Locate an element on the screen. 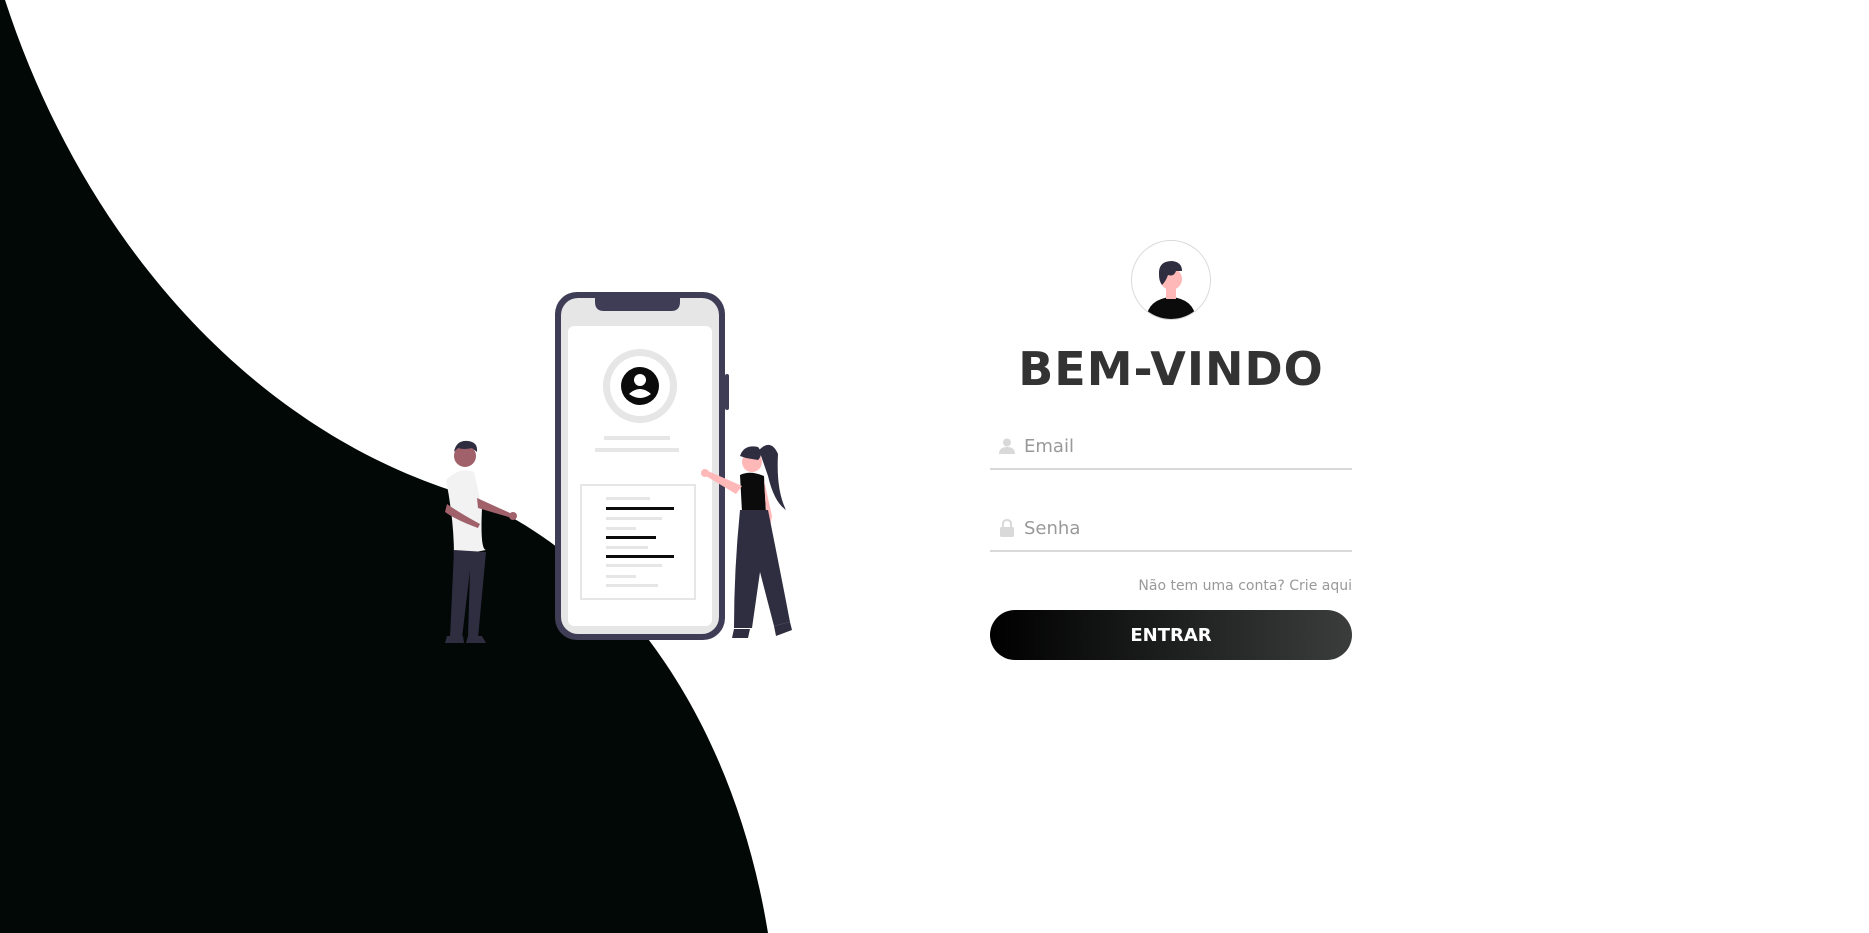 The height and width of the screenshot is (933, 1869). mobile-login-illustration is located at coordinates (618, 467).